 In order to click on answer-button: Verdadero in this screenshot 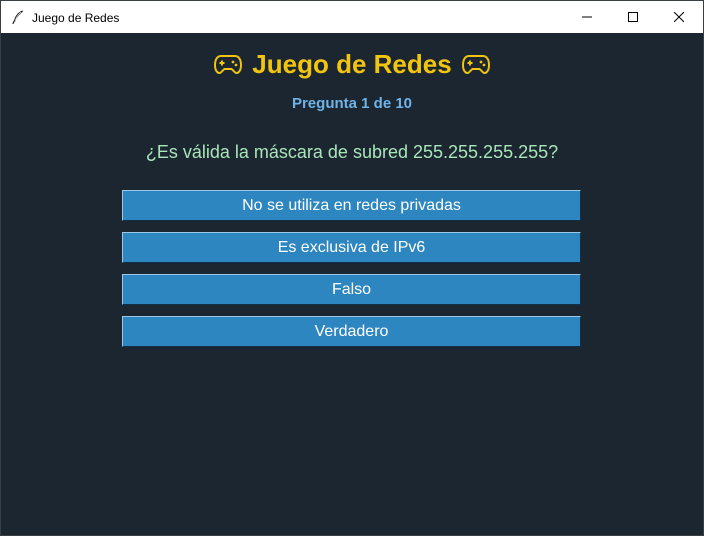, I will do `click(351, 331)`.